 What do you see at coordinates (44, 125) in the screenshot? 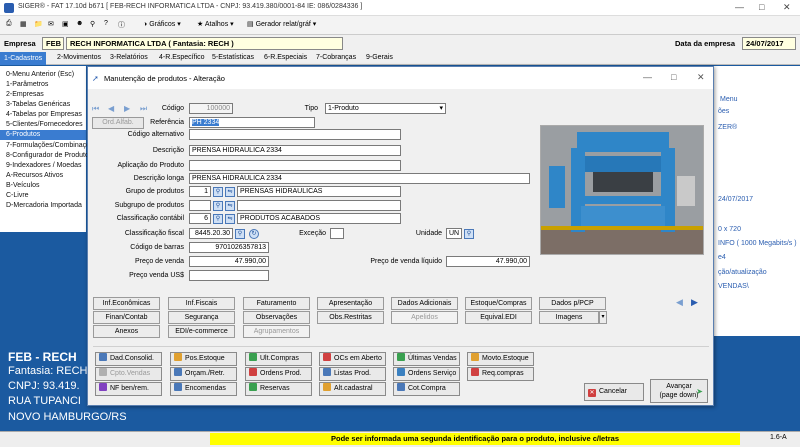
I see `left-menu-item: 5-Clientes/Fornecedores` at bounding box center [44, 125].